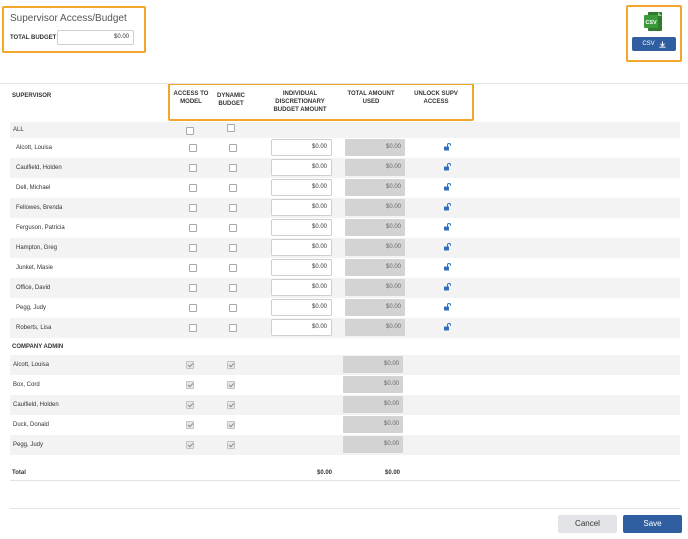  I want to click on supervisor-row: Alcott, Louisa $0.00 $0.00, so click(345, 148).